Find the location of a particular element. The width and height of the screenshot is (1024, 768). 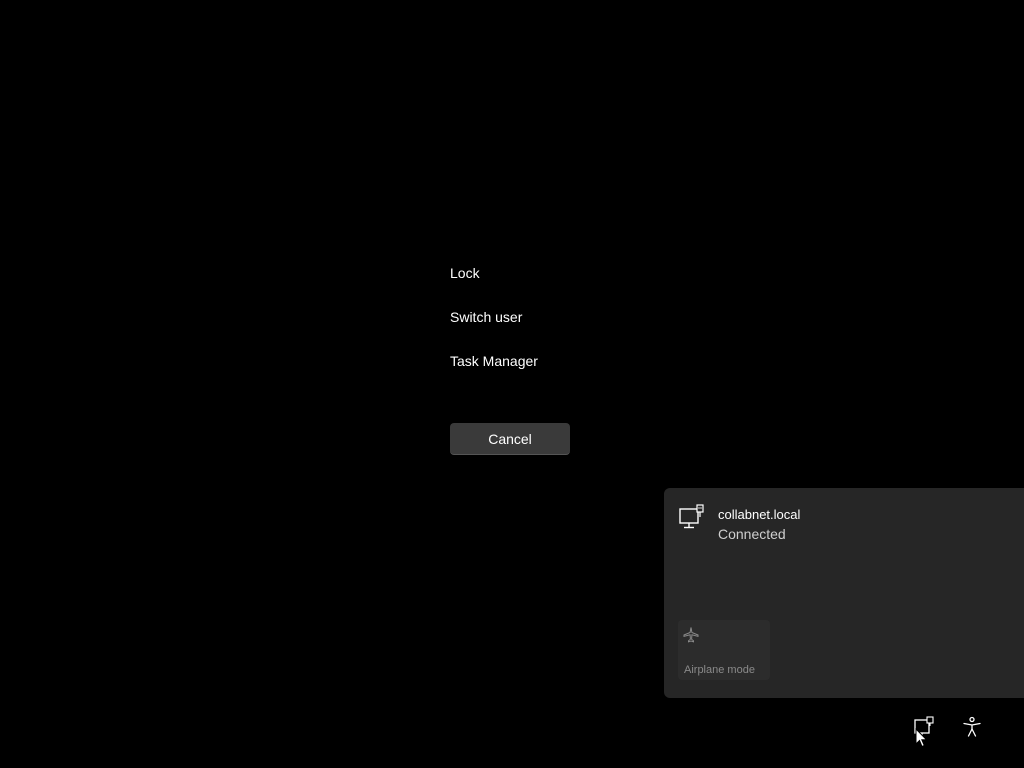

airplane-mode-toggle: Airplane mode is located at coordinates (724, 650).